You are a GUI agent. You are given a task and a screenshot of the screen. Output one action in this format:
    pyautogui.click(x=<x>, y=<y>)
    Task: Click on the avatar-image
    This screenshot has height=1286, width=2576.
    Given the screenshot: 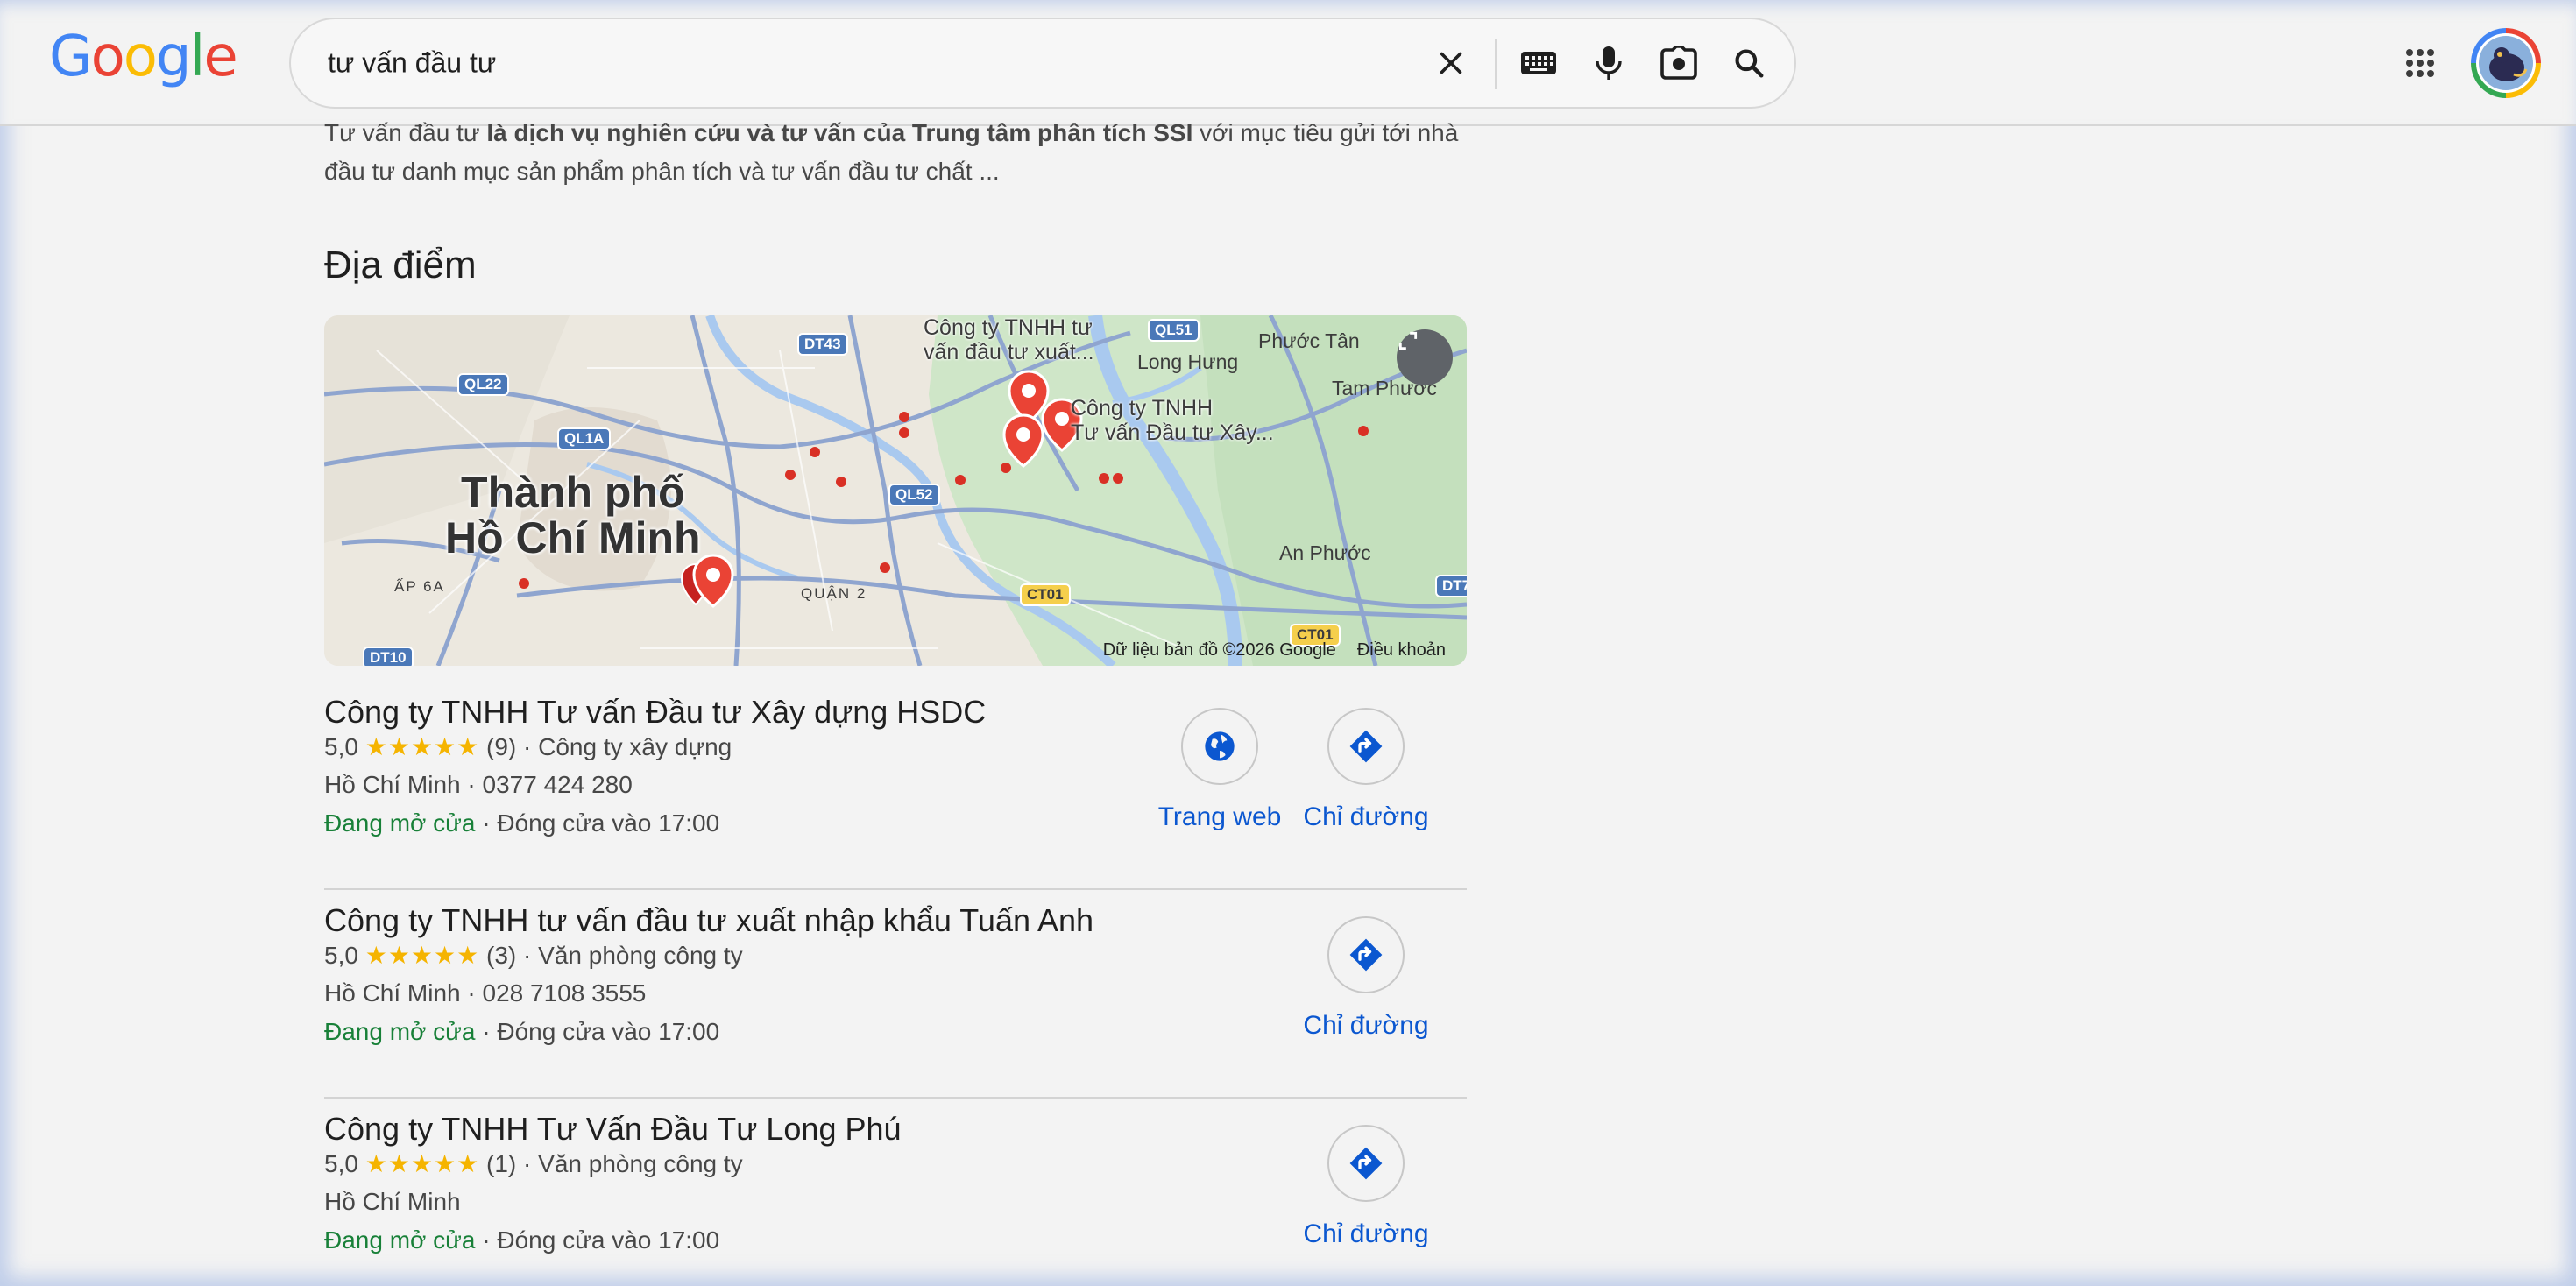 What is the action you would take?
    pyautogui.click(x=2506, y=63)
    